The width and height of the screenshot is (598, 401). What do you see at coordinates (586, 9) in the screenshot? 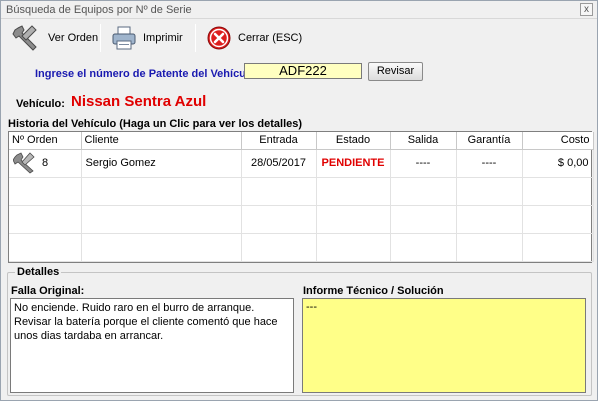
I see `window-close-button: x` at bounding box center [586, 9].